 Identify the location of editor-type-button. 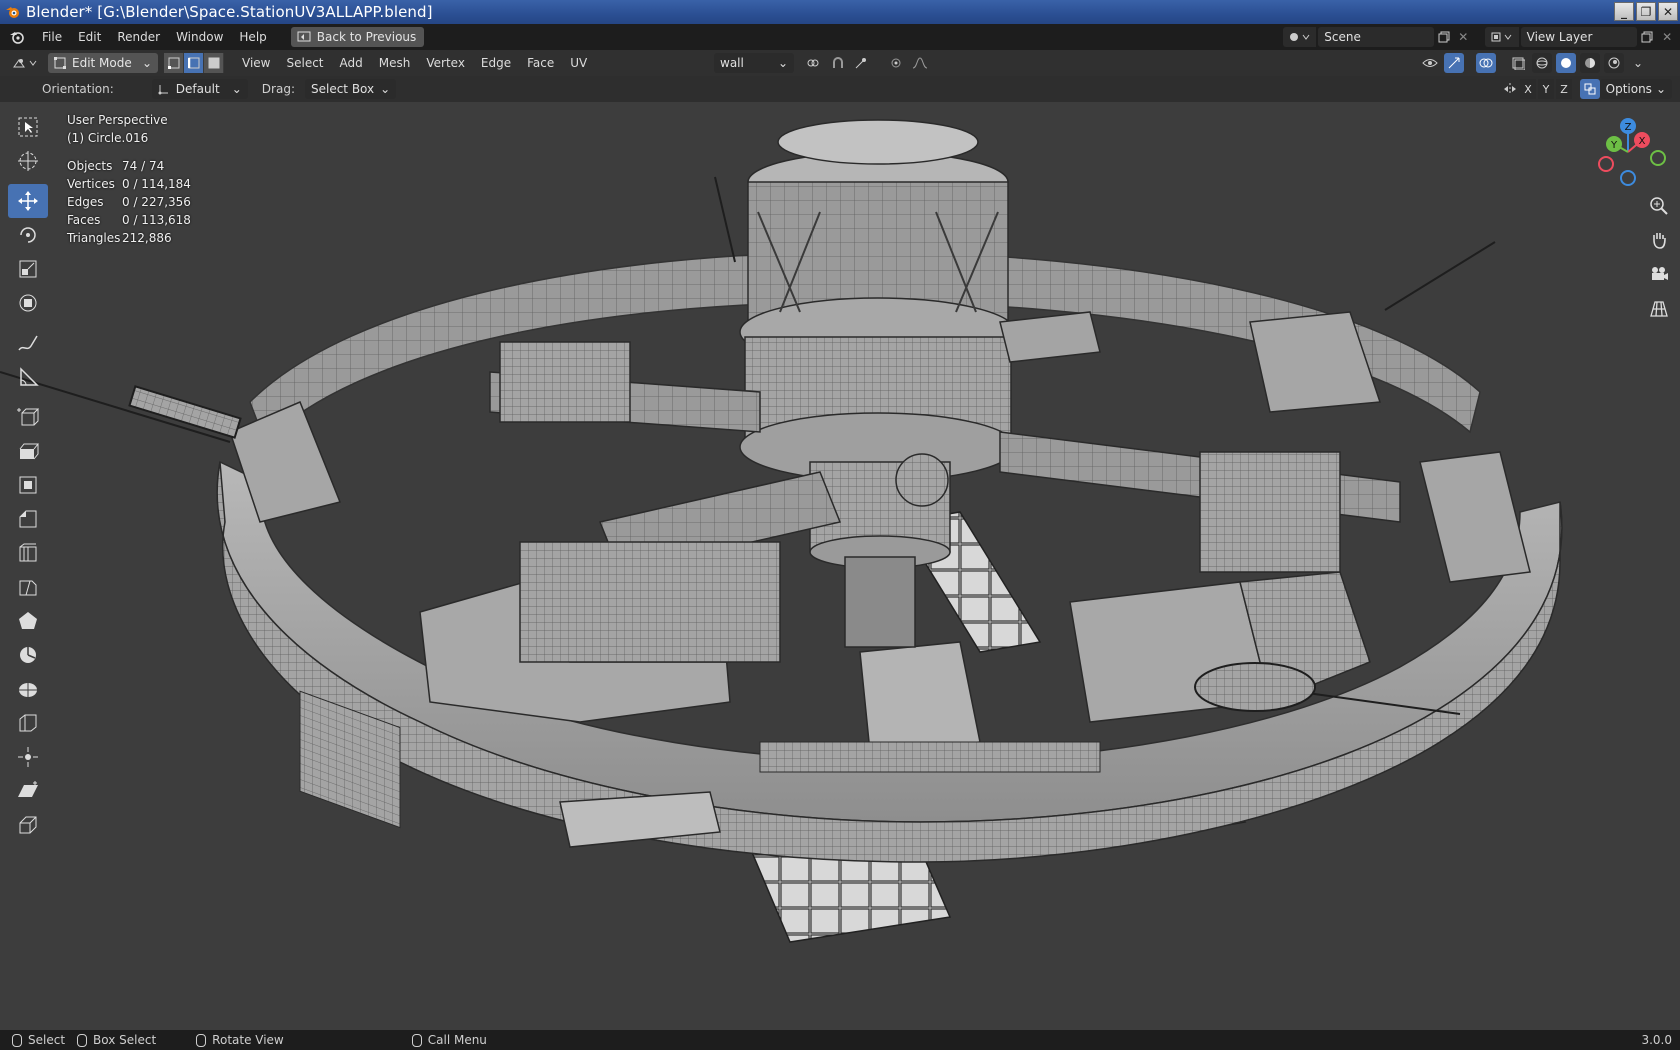
(26, 63).